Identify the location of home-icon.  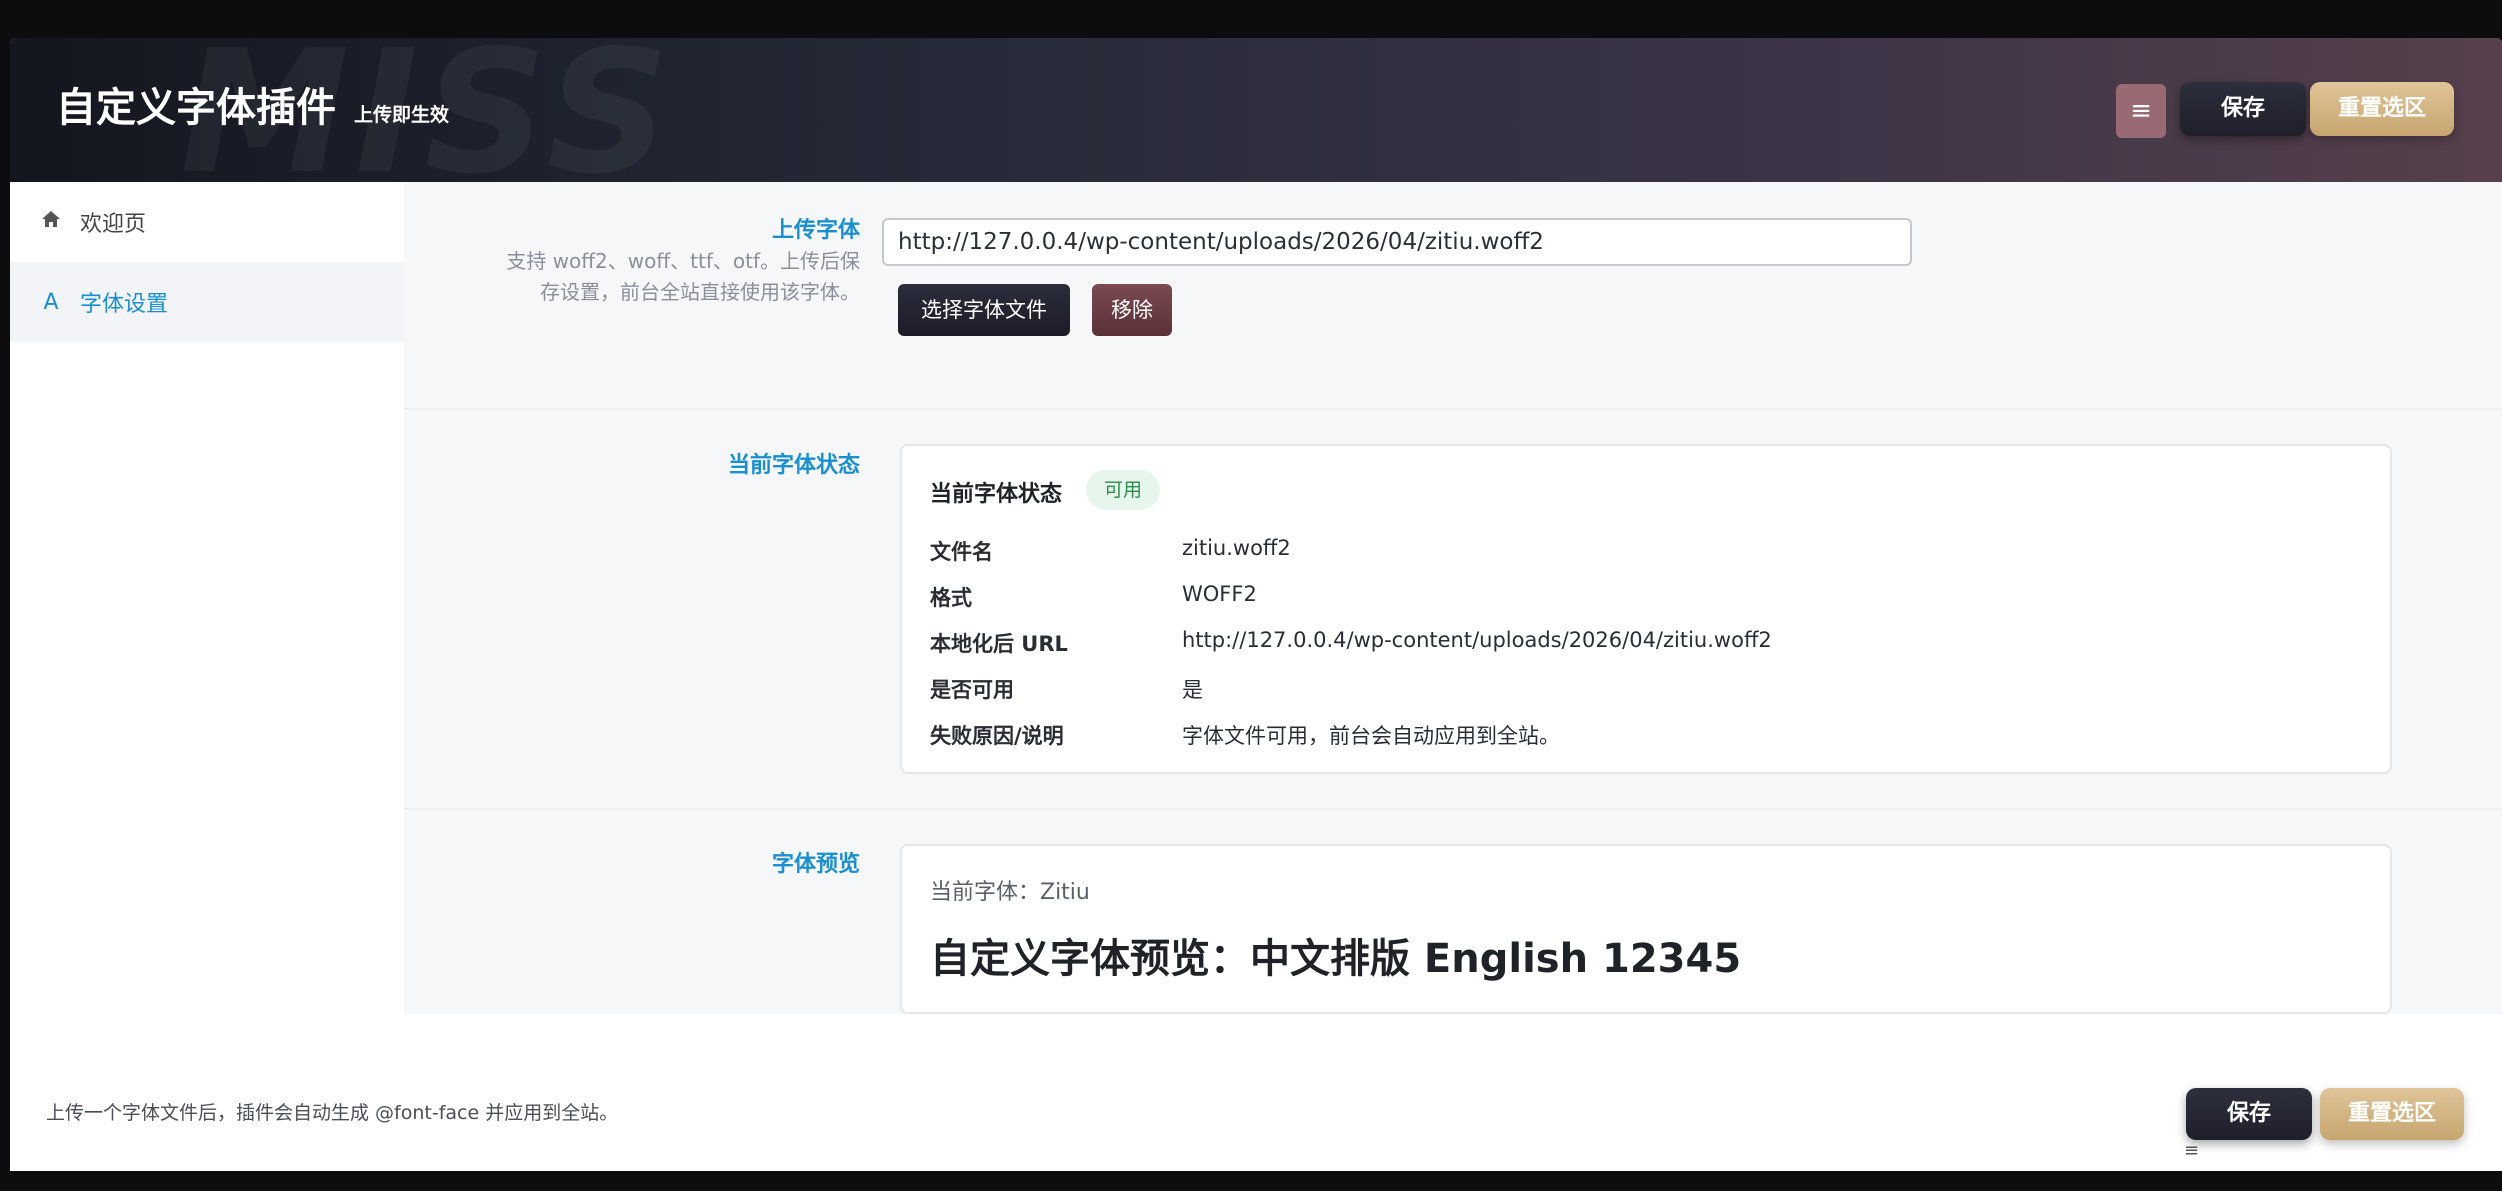
(51, 222).